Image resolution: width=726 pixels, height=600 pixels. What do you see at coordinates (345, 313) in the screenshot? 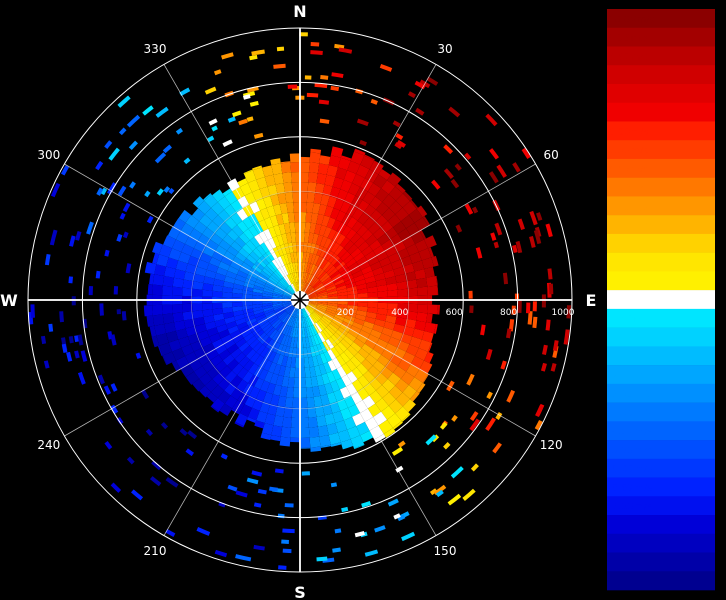
I see `range-label: 200` at bounding box center [345, 313].